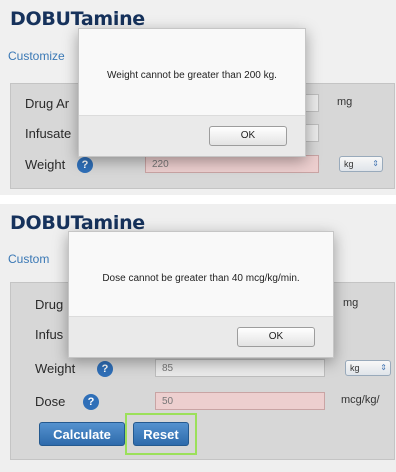 This screenshot has height=472, width=396. I want to click on weight-input: 85, so click(240, 368).